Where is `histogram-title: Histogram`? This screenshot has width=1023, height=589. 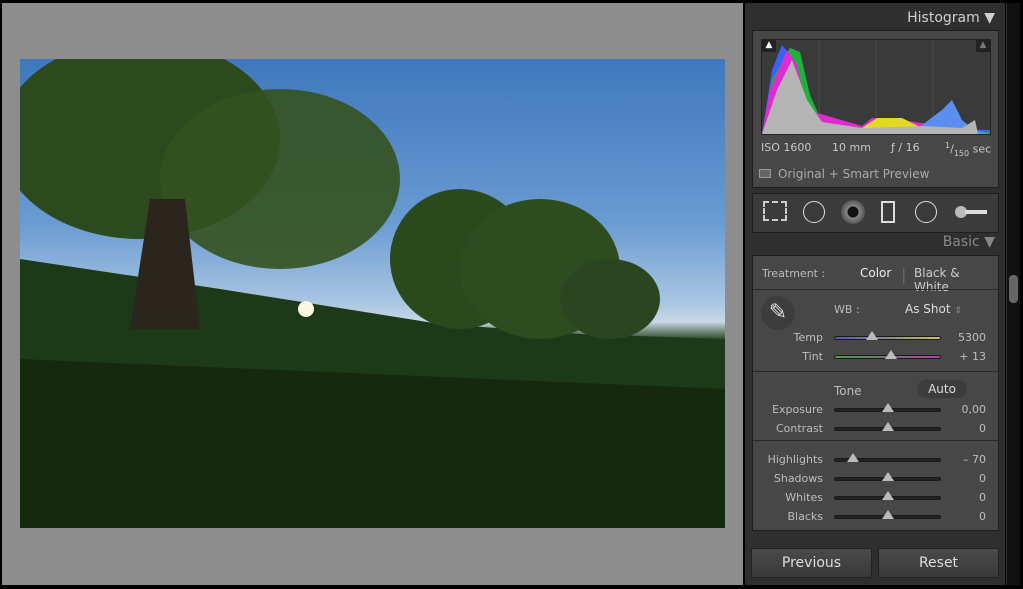
histogram-title: Histogram is located at coordinates (943, 18).